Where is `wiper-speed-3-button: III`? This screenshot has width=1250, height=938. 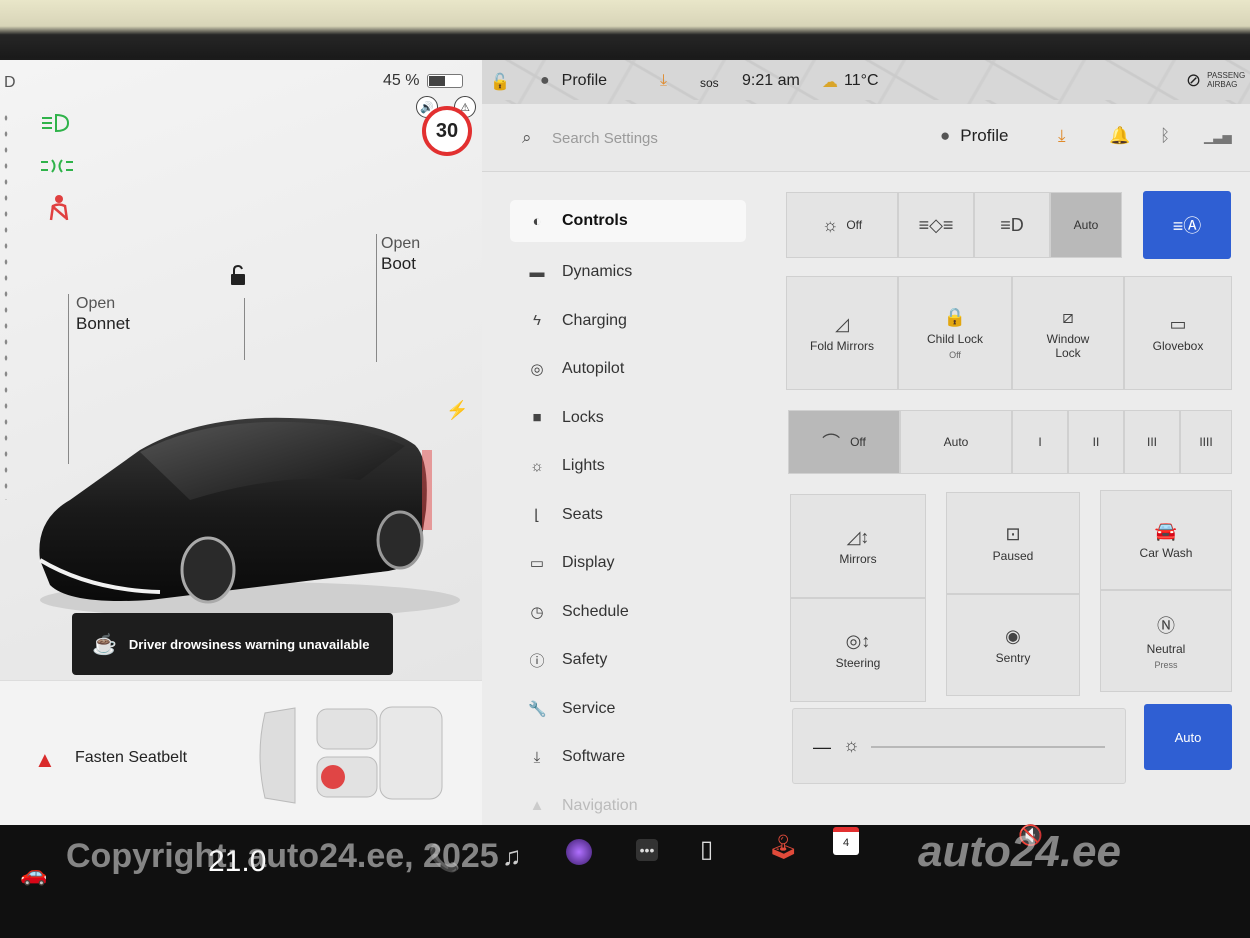 wiper-speed-3-button: III is located at coordinates (1152, 442).